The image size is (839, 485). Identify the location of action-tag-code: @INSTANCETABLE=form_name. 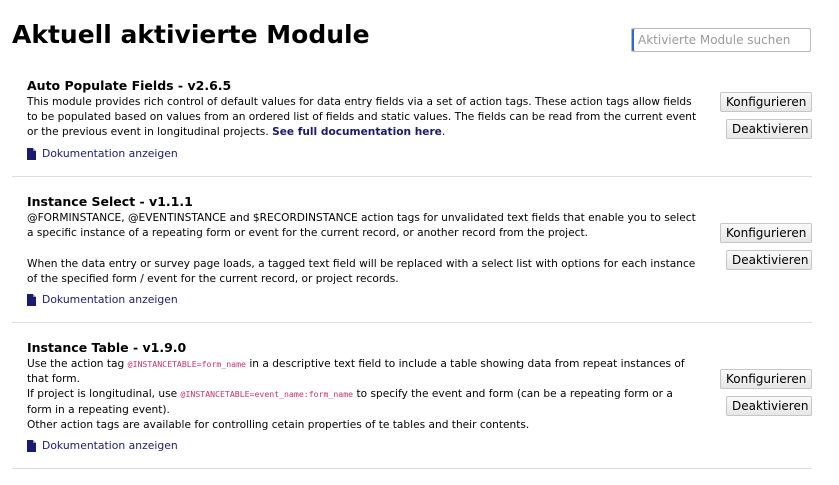
(186, 364).